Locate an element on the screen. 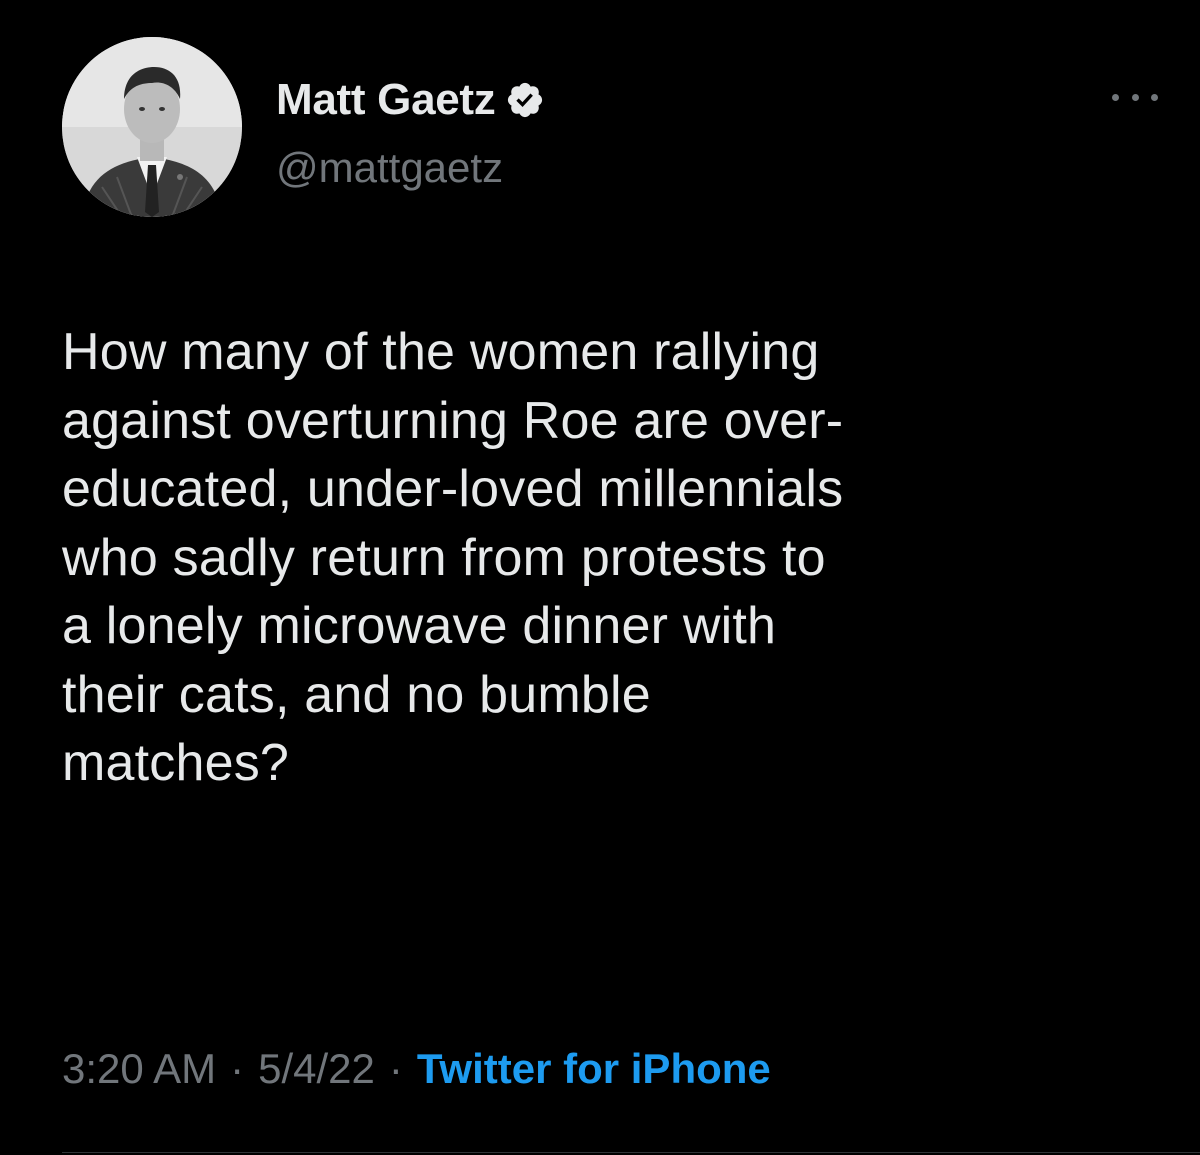  tweet-meta: 3:20 AM · 5/4/22 · Twitter for iPhone is located at coordinates (416, 1069).